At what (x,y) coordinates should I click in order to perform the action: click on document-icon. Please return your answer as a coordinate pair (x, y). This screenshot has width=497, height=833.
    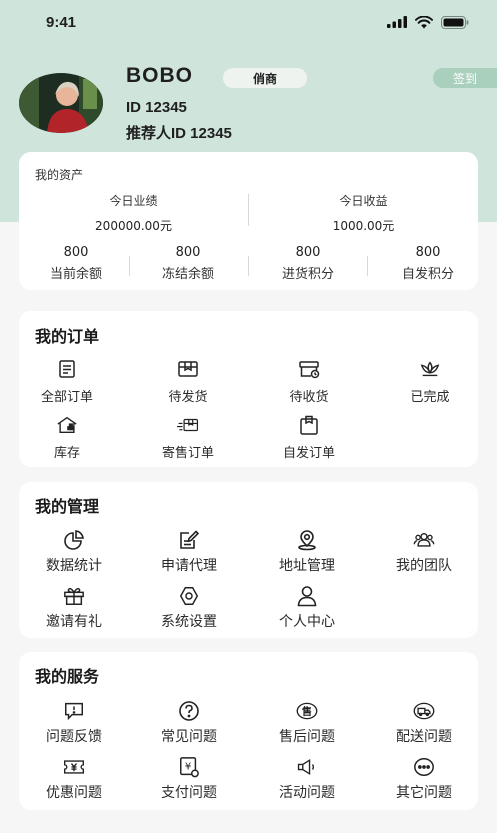
    Looking at the image, I should click on (67, 369).